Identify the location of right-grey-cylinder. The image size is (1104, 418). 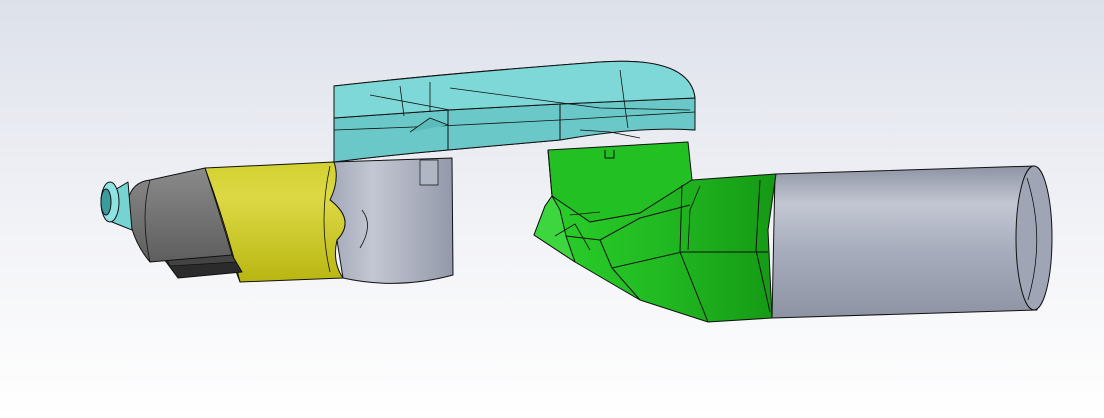
(912, 242).